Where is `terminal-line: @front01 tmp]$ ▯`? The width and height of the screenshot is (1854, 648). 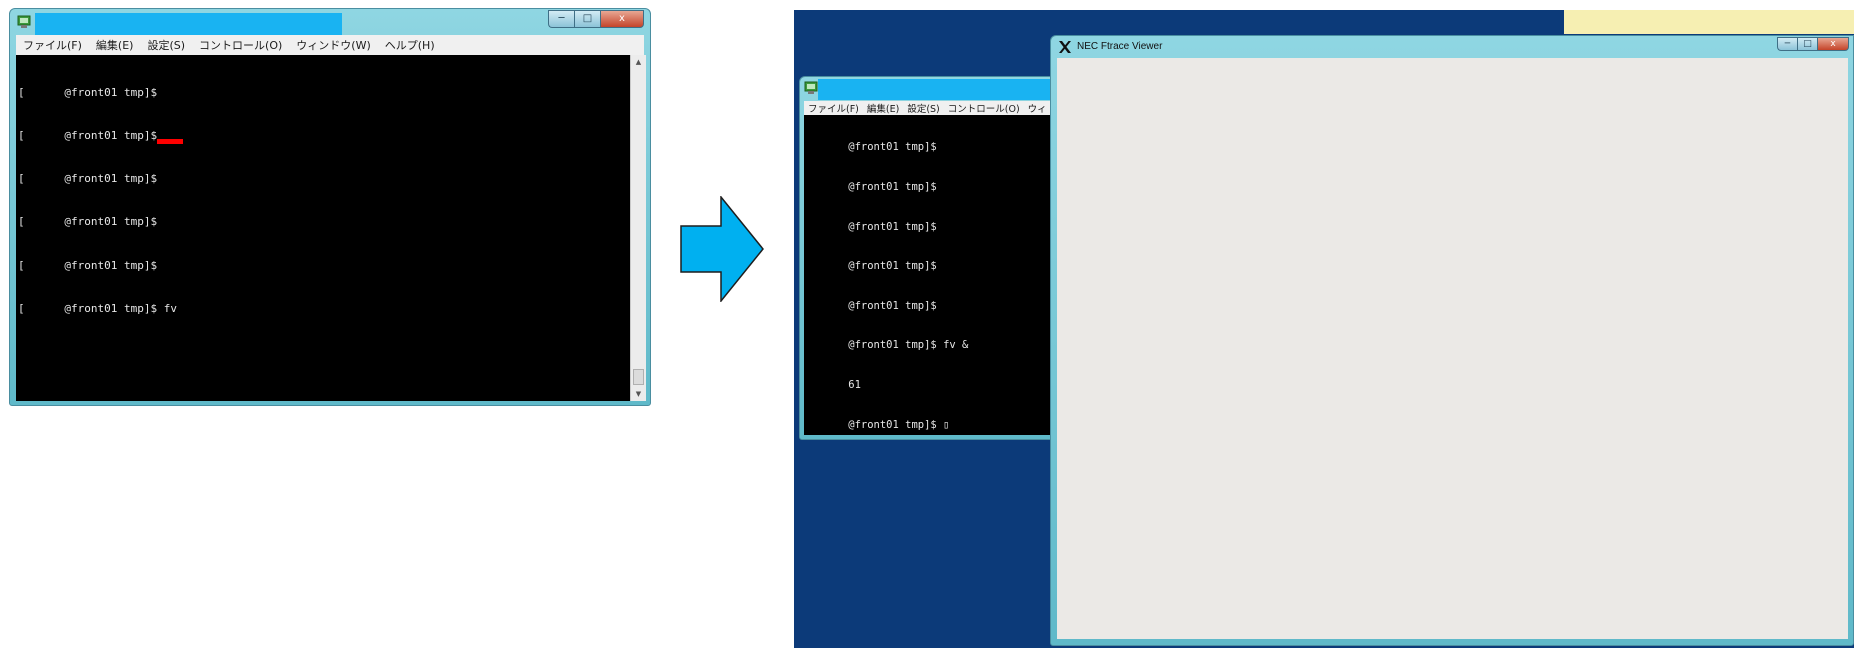
terminal-line: @front01 tmp]$ ▯ is located at coordinates (877, 424).